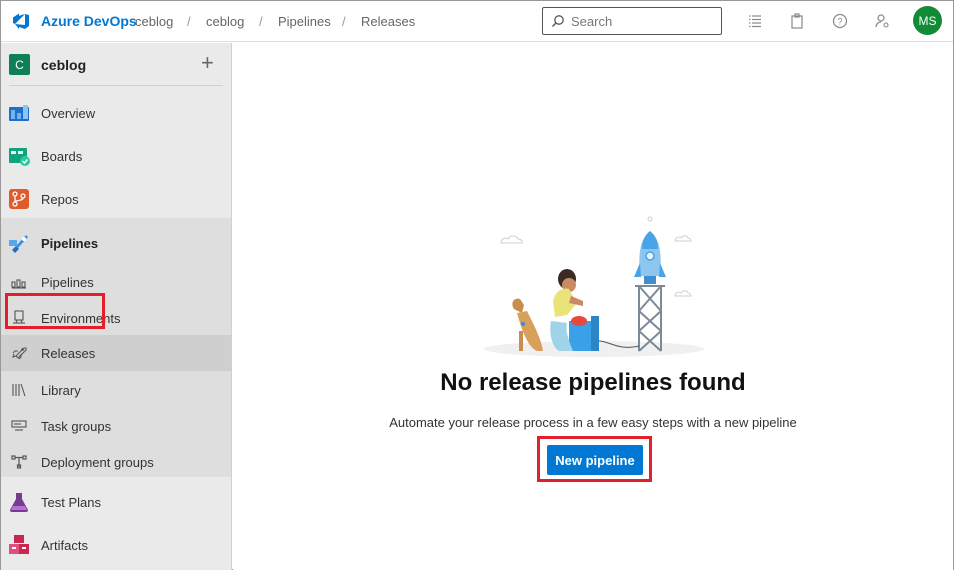 The image size is (954, 570). What do you see at coordinates (304, 21) in the screenshot?
I see `breadcrumb-pipelines: Pipelines` at bounding box center [304, 21].